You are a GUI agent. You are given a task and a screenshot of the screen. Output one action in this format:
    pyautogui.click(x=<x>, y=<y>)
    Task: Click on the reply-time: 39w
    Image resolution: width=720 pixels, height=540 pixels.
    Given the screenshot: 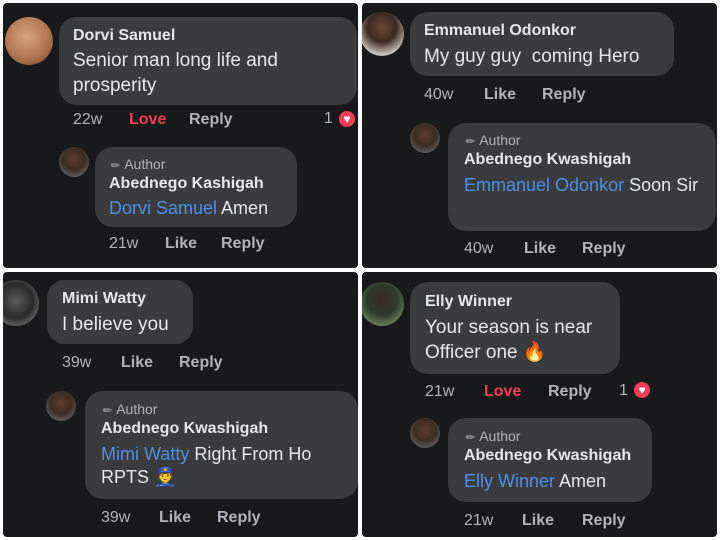 What is the action you would take?
    pyautogui.click(x=115, y=518)
    